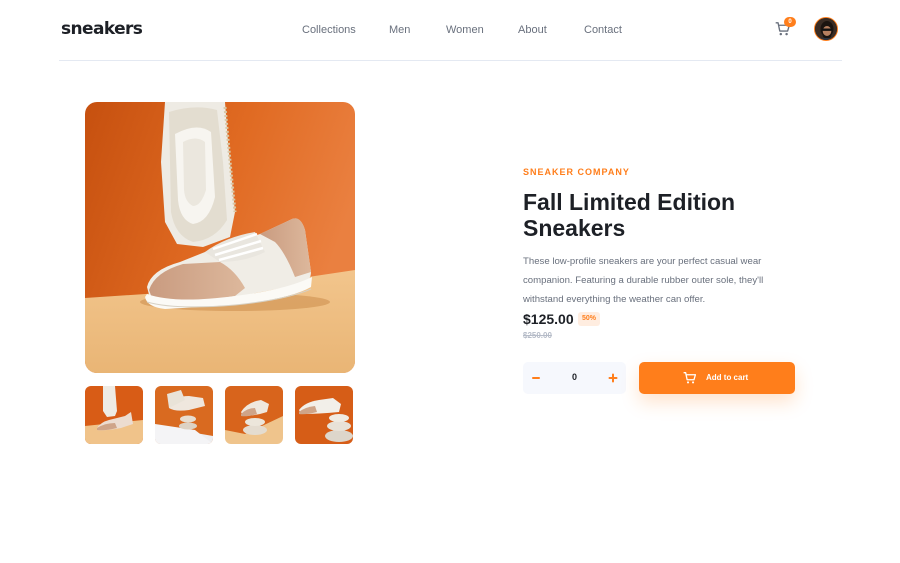  What do you see at coordinates (576, 172) in the screenshot?
I see `company-name: SNEAKER COMPANY` at bounding box center [576, 172].